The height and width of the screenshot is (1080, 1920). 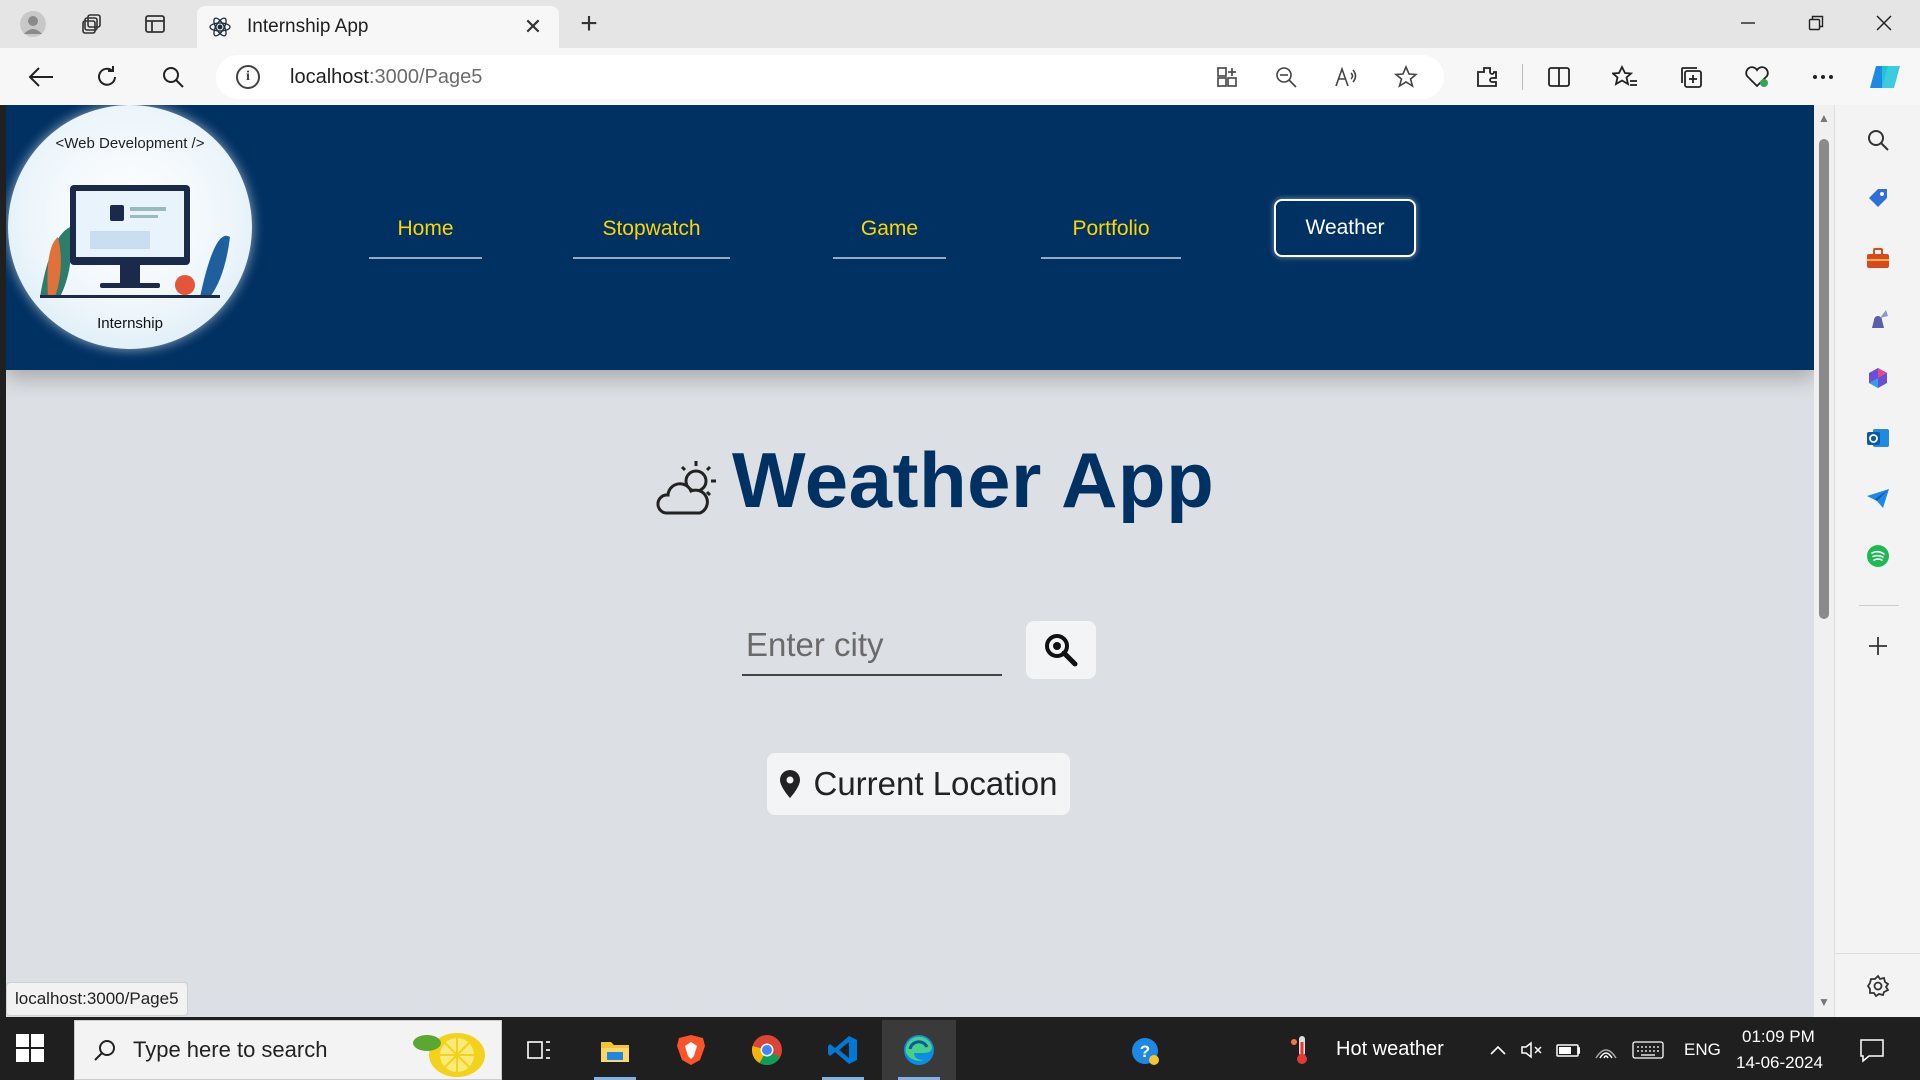 What do you see at coordinates (1884, 23) in the screenshot?
I see `close-window-icon` at bounding box center [1884, 23].